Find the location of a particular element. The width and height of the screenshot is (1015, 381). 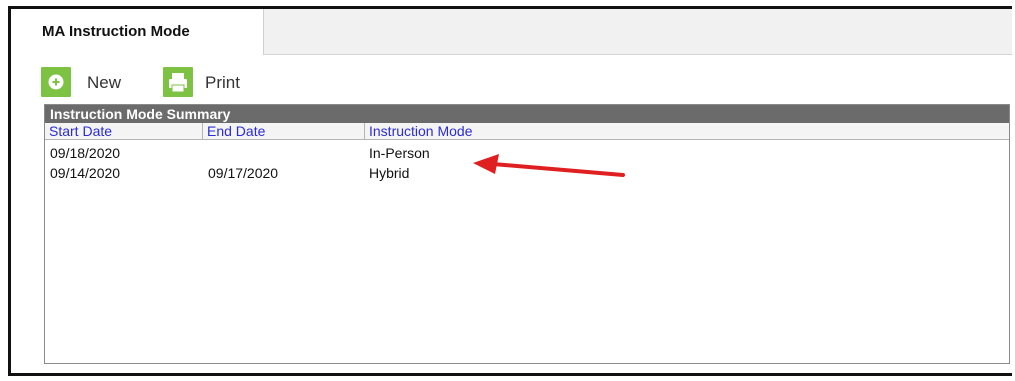

print-button: Print is located at coordinates (213, 81).